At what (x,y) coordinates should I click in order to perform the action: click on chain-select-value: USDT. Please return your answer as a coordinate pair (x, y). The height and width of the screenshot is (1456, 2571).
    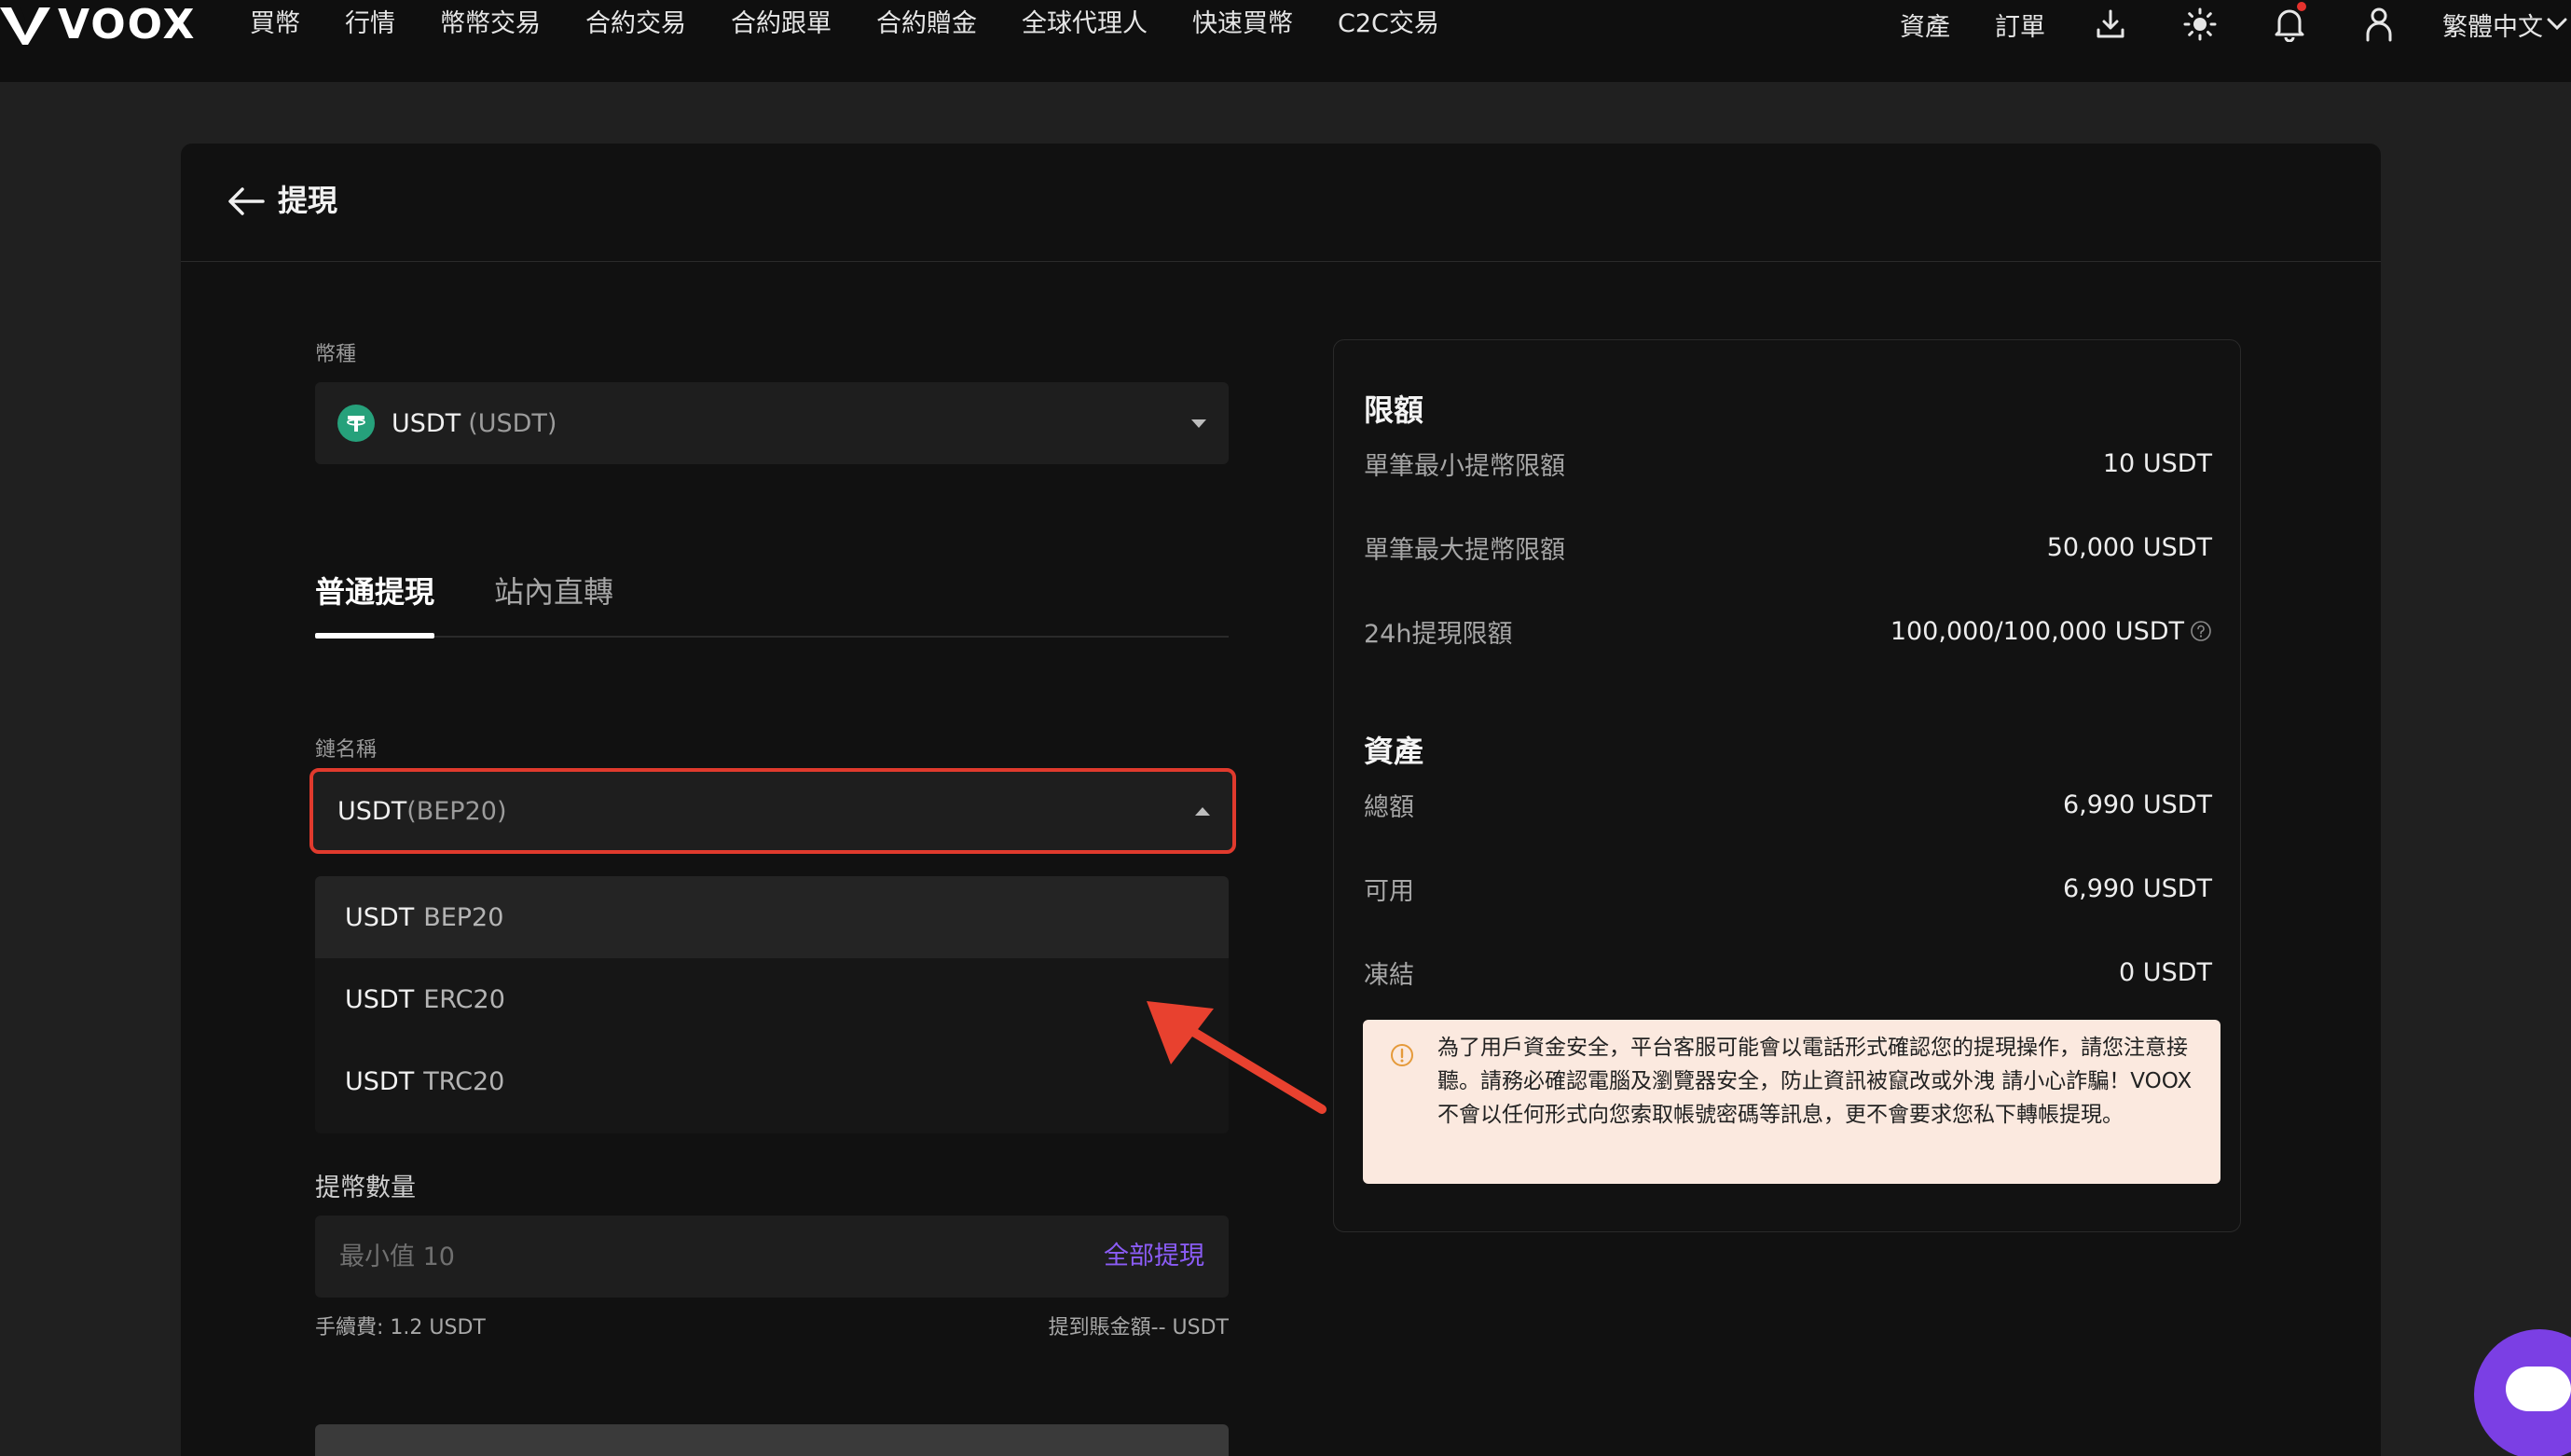
    Looking at the image, I should click on (372, 811).